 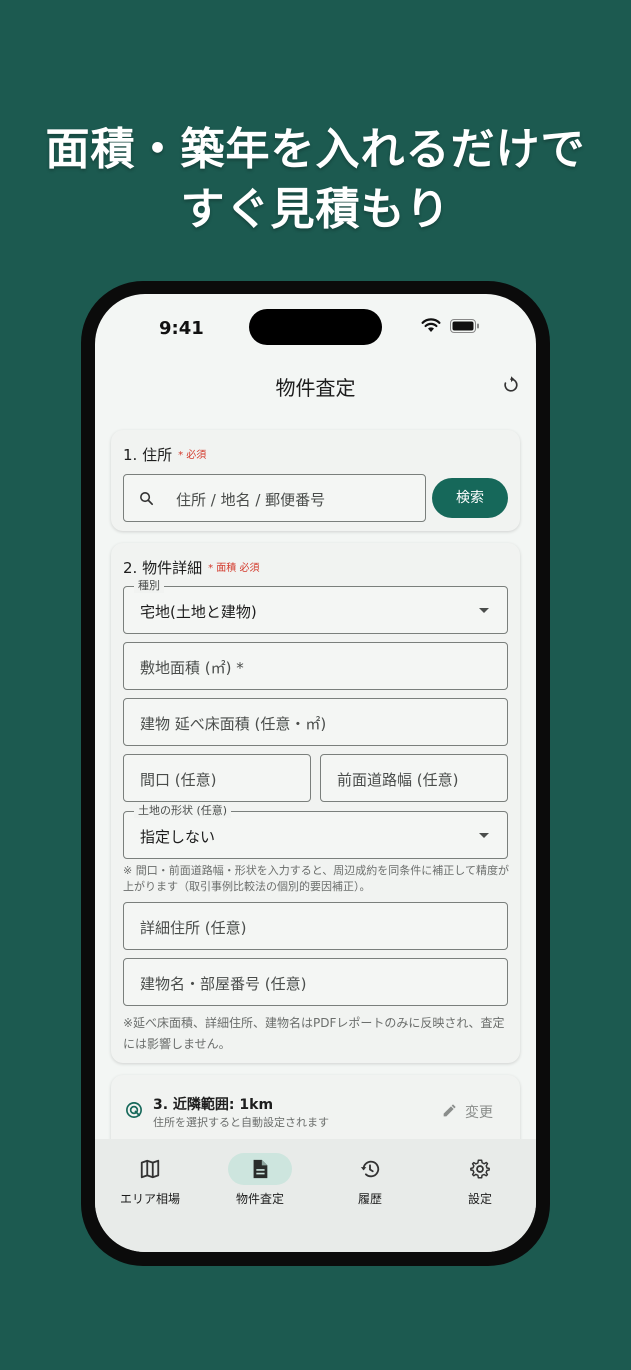 I want to click on nav-label: エリア相場, so click(x=149, y=1199).